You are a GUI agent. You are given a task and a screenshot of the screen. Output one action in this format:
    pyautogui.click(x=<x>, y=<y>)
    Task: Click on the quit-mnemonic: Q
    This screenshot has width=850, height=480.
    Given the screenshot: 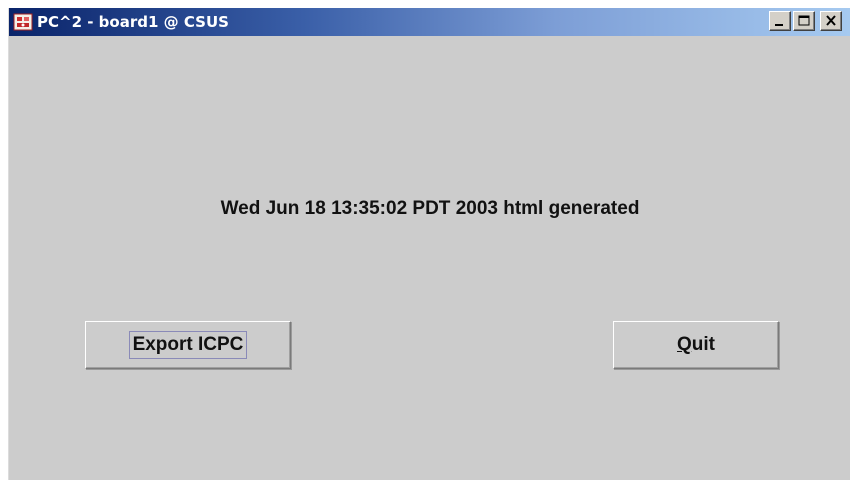 What is the action you would take?
    pyautogui.click(x=684, y=344)
    